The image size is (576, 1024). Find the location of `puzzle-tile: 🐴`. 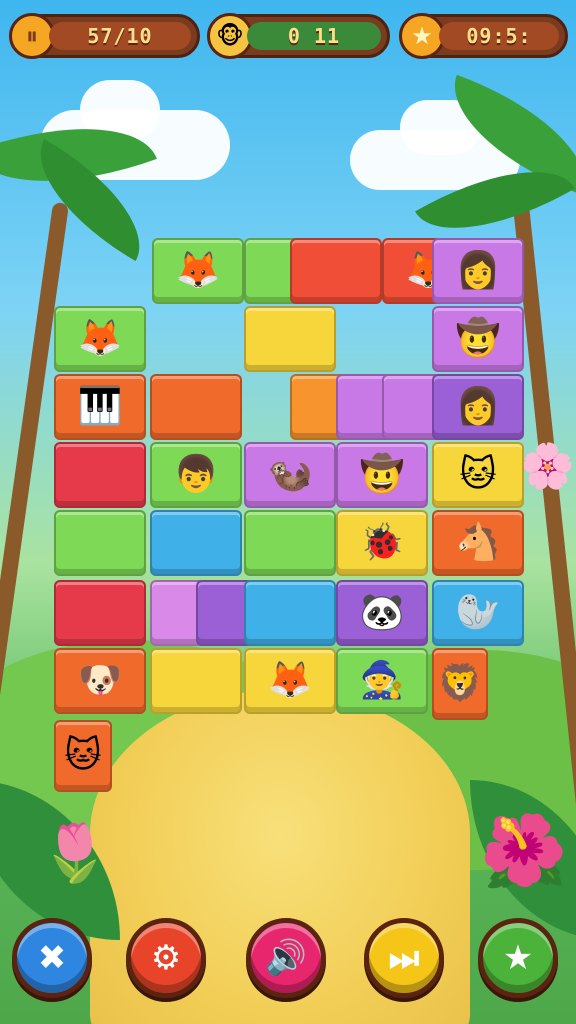

puzzle-tile: 🐴 is located at coordinates (478, 543).